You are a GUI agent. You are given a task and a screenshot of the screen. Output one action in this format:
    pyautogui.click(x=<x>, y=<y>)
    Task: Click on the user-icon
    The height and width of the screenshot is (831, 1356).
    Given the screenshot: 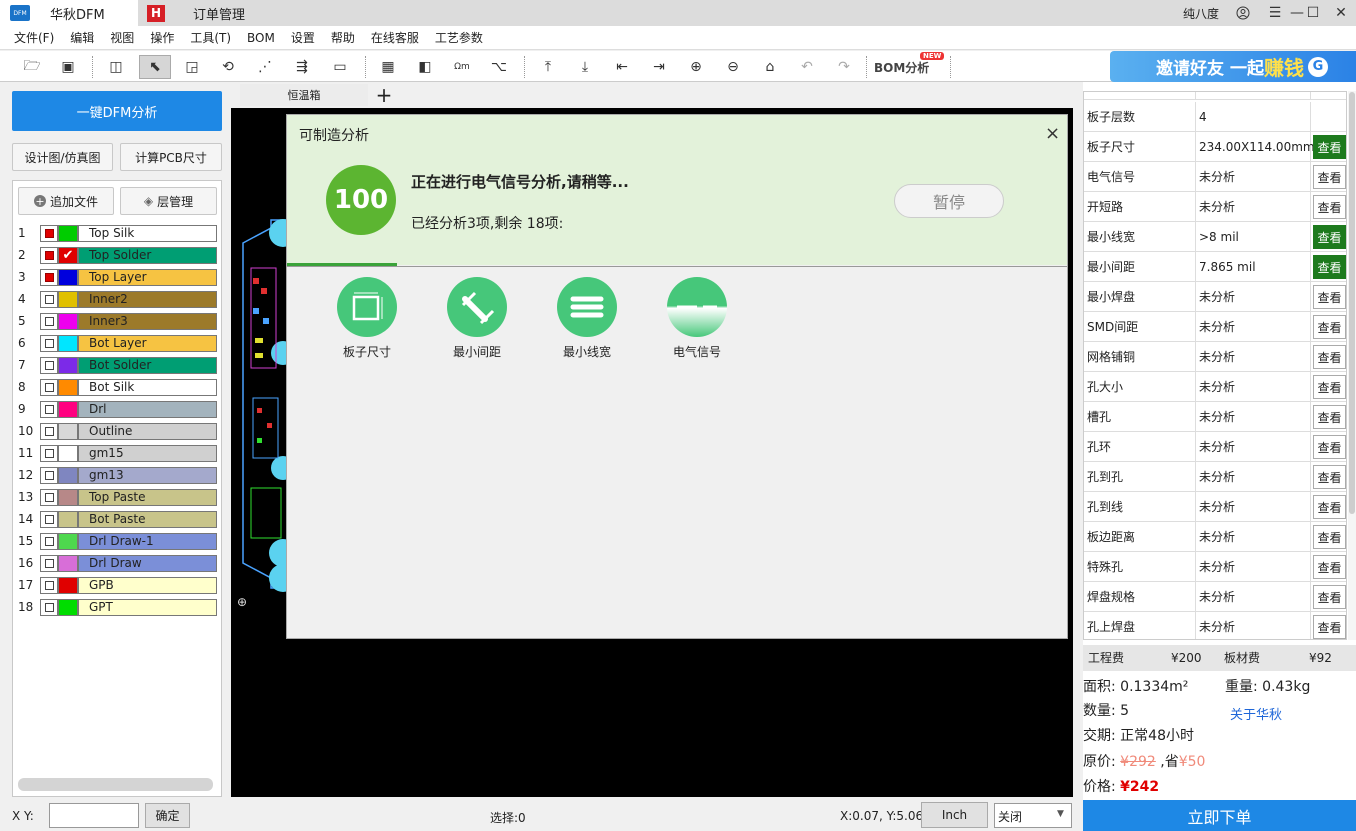 What is the action you would take?
    pyautogui.click(x=1243, y=13)
    